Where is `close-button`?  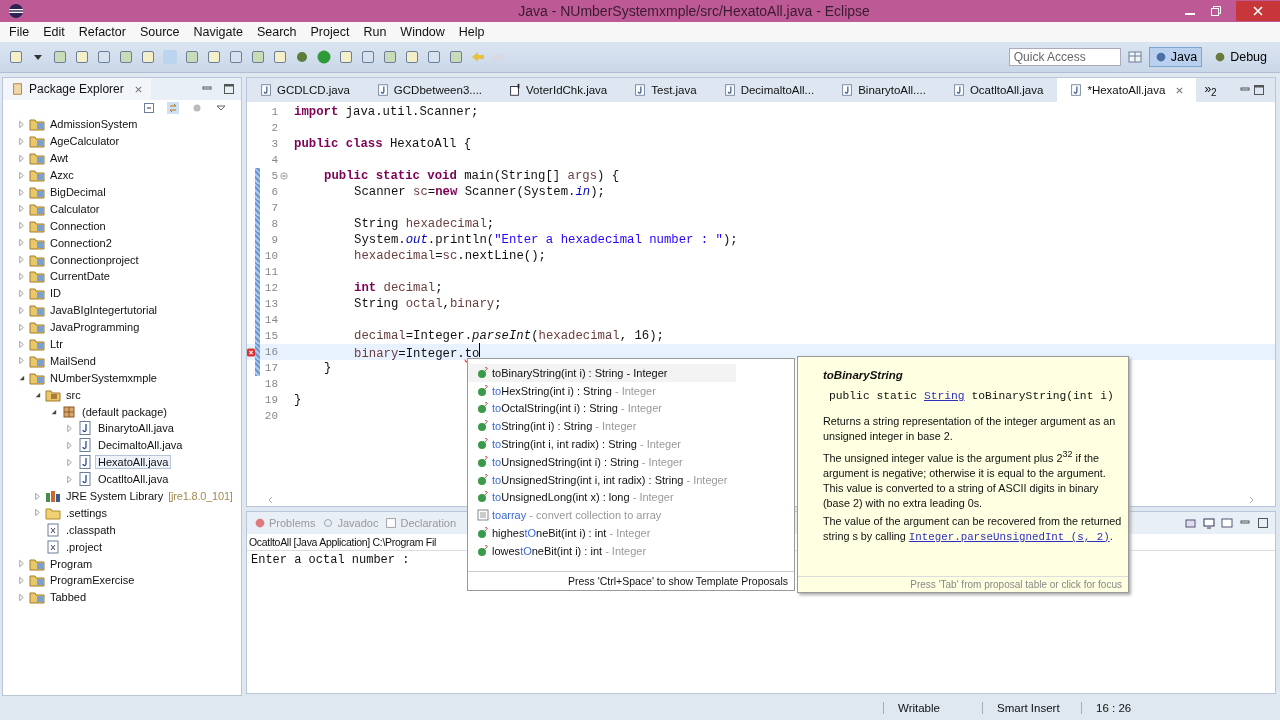 close-button is located at coordinates (1258, 11).